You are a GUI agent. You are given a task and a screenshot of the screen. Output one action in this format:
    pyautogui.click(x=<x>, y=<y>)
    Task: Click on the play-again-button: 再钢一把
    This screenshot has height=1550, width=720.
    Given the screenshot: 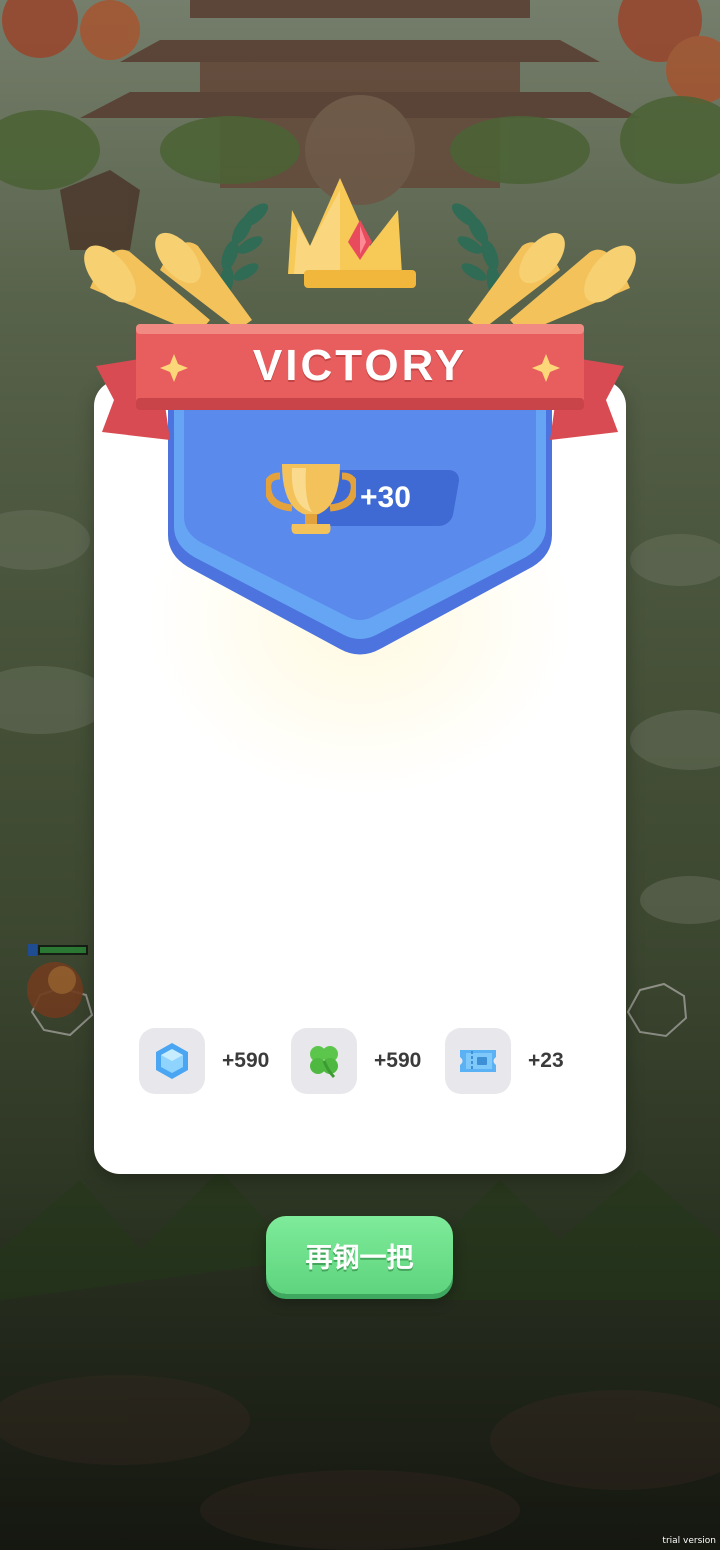 What is the action you would take?
    pyautogui.click(x=359, y=1255)
    